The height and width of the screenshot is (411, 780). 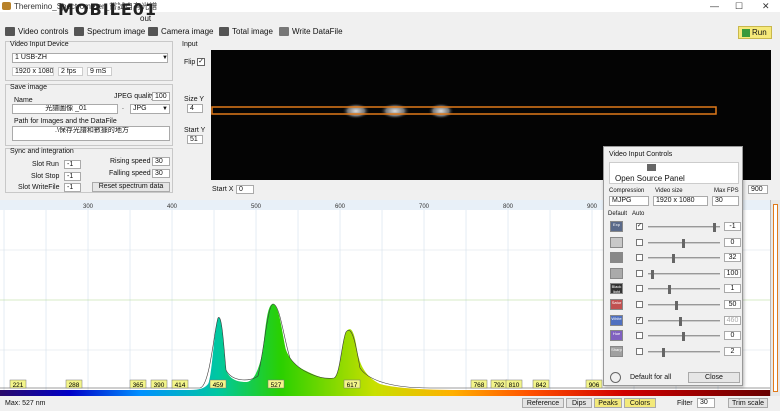 What do you see at coordinates (65, 109) in the screenshot?
I see `image-name-input: 光譜圖像 _01` at bounding box center [65, 109].